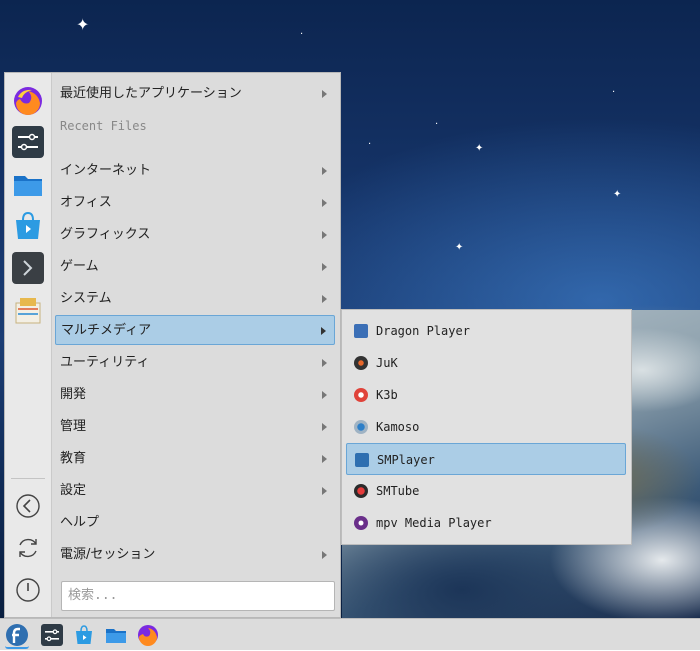  I want to click on terminal-icon, so click(28, 268).